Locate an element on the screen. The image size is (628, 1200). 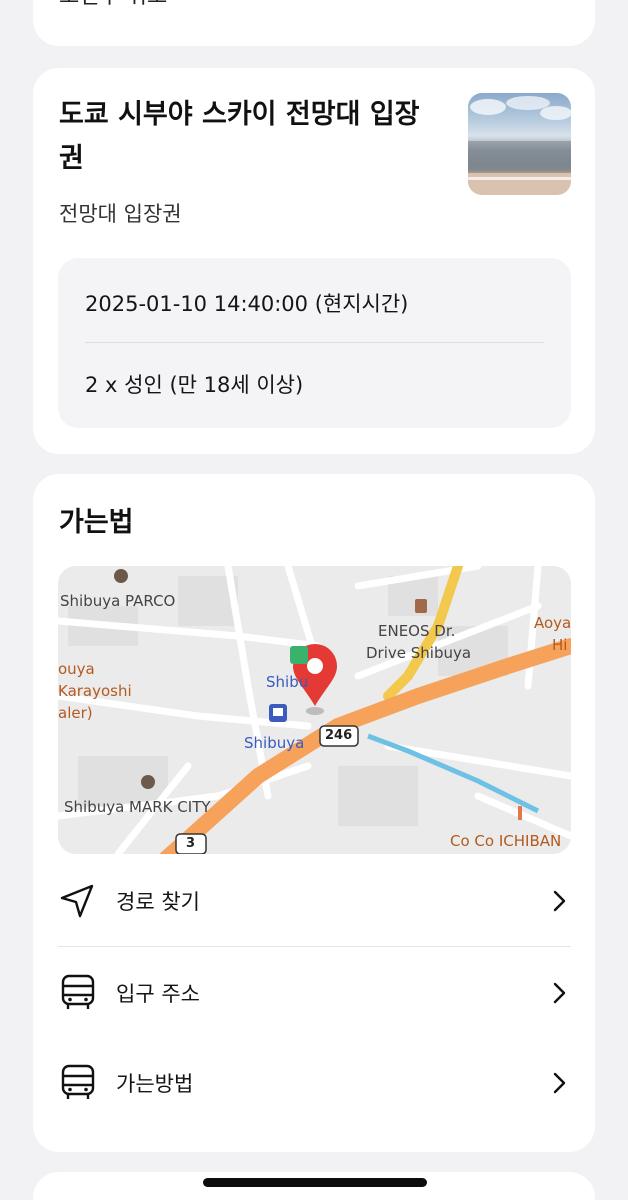
how-to-get-there-label: 가는방법 is located at coordinates (155, 1084).